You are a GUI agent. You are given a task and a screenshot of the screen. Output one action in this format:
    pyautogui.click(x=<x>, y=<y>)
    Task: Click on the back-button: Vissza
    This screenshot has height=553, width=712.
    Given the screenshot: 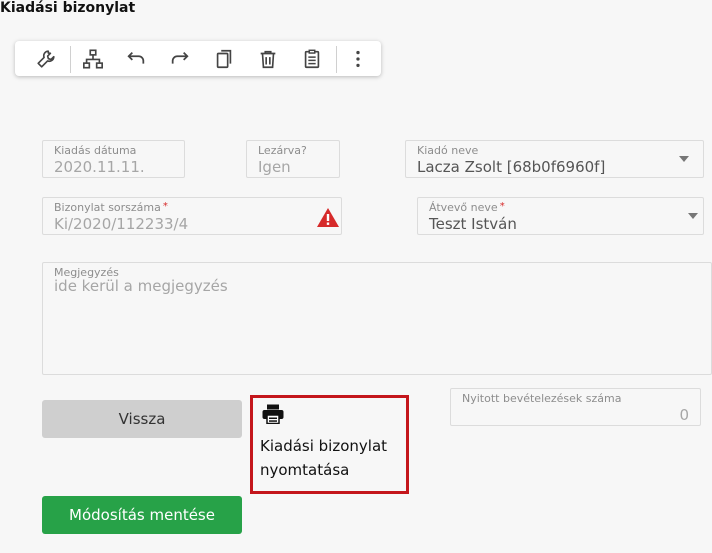 What is the action you would take?
    pyautogui.click(x=142, y=419)
    